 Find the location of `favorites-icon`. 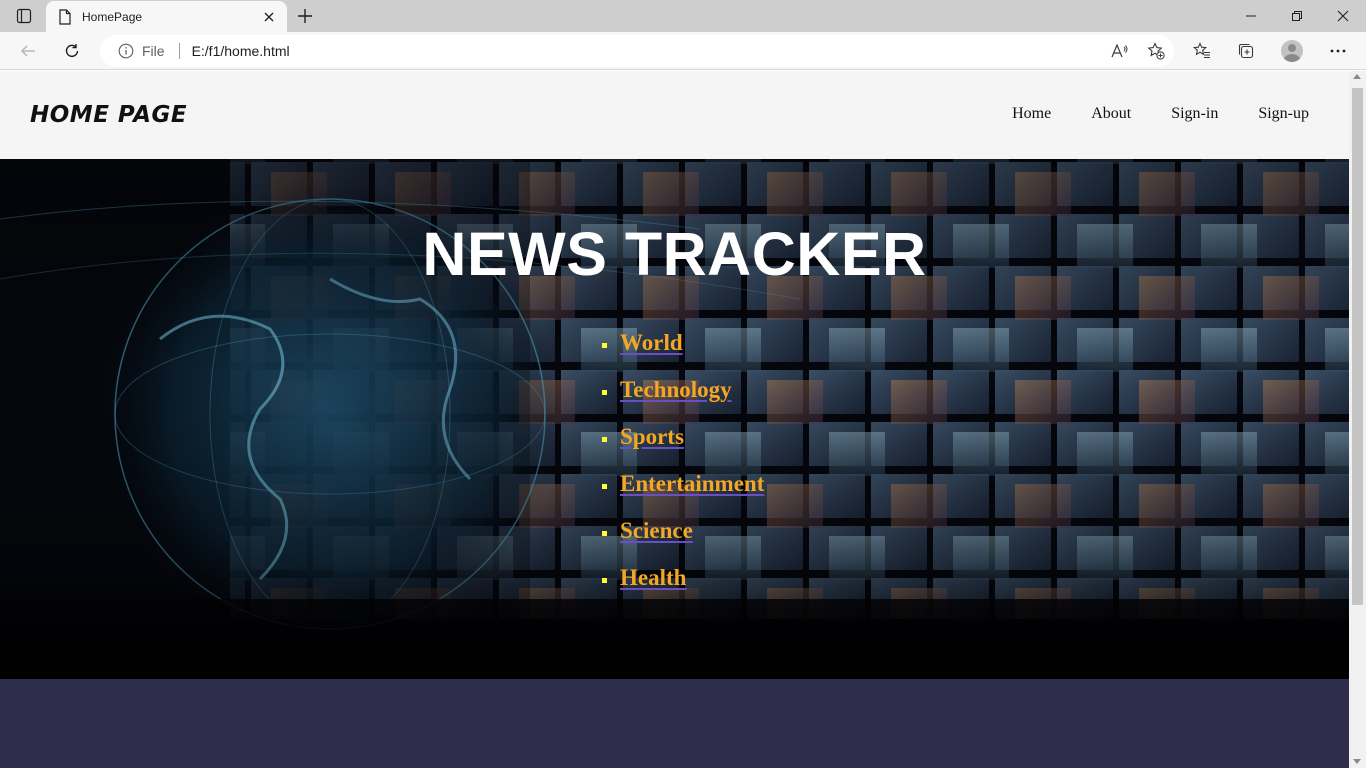

favorites-icon is located at coordinates (1201, 50).